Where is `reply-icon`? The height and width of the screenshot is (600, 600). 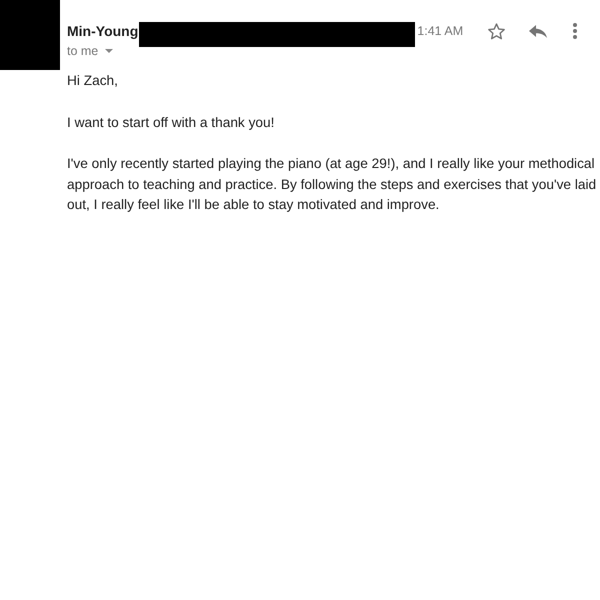 reply-icon is located at coordinates (538, 31).